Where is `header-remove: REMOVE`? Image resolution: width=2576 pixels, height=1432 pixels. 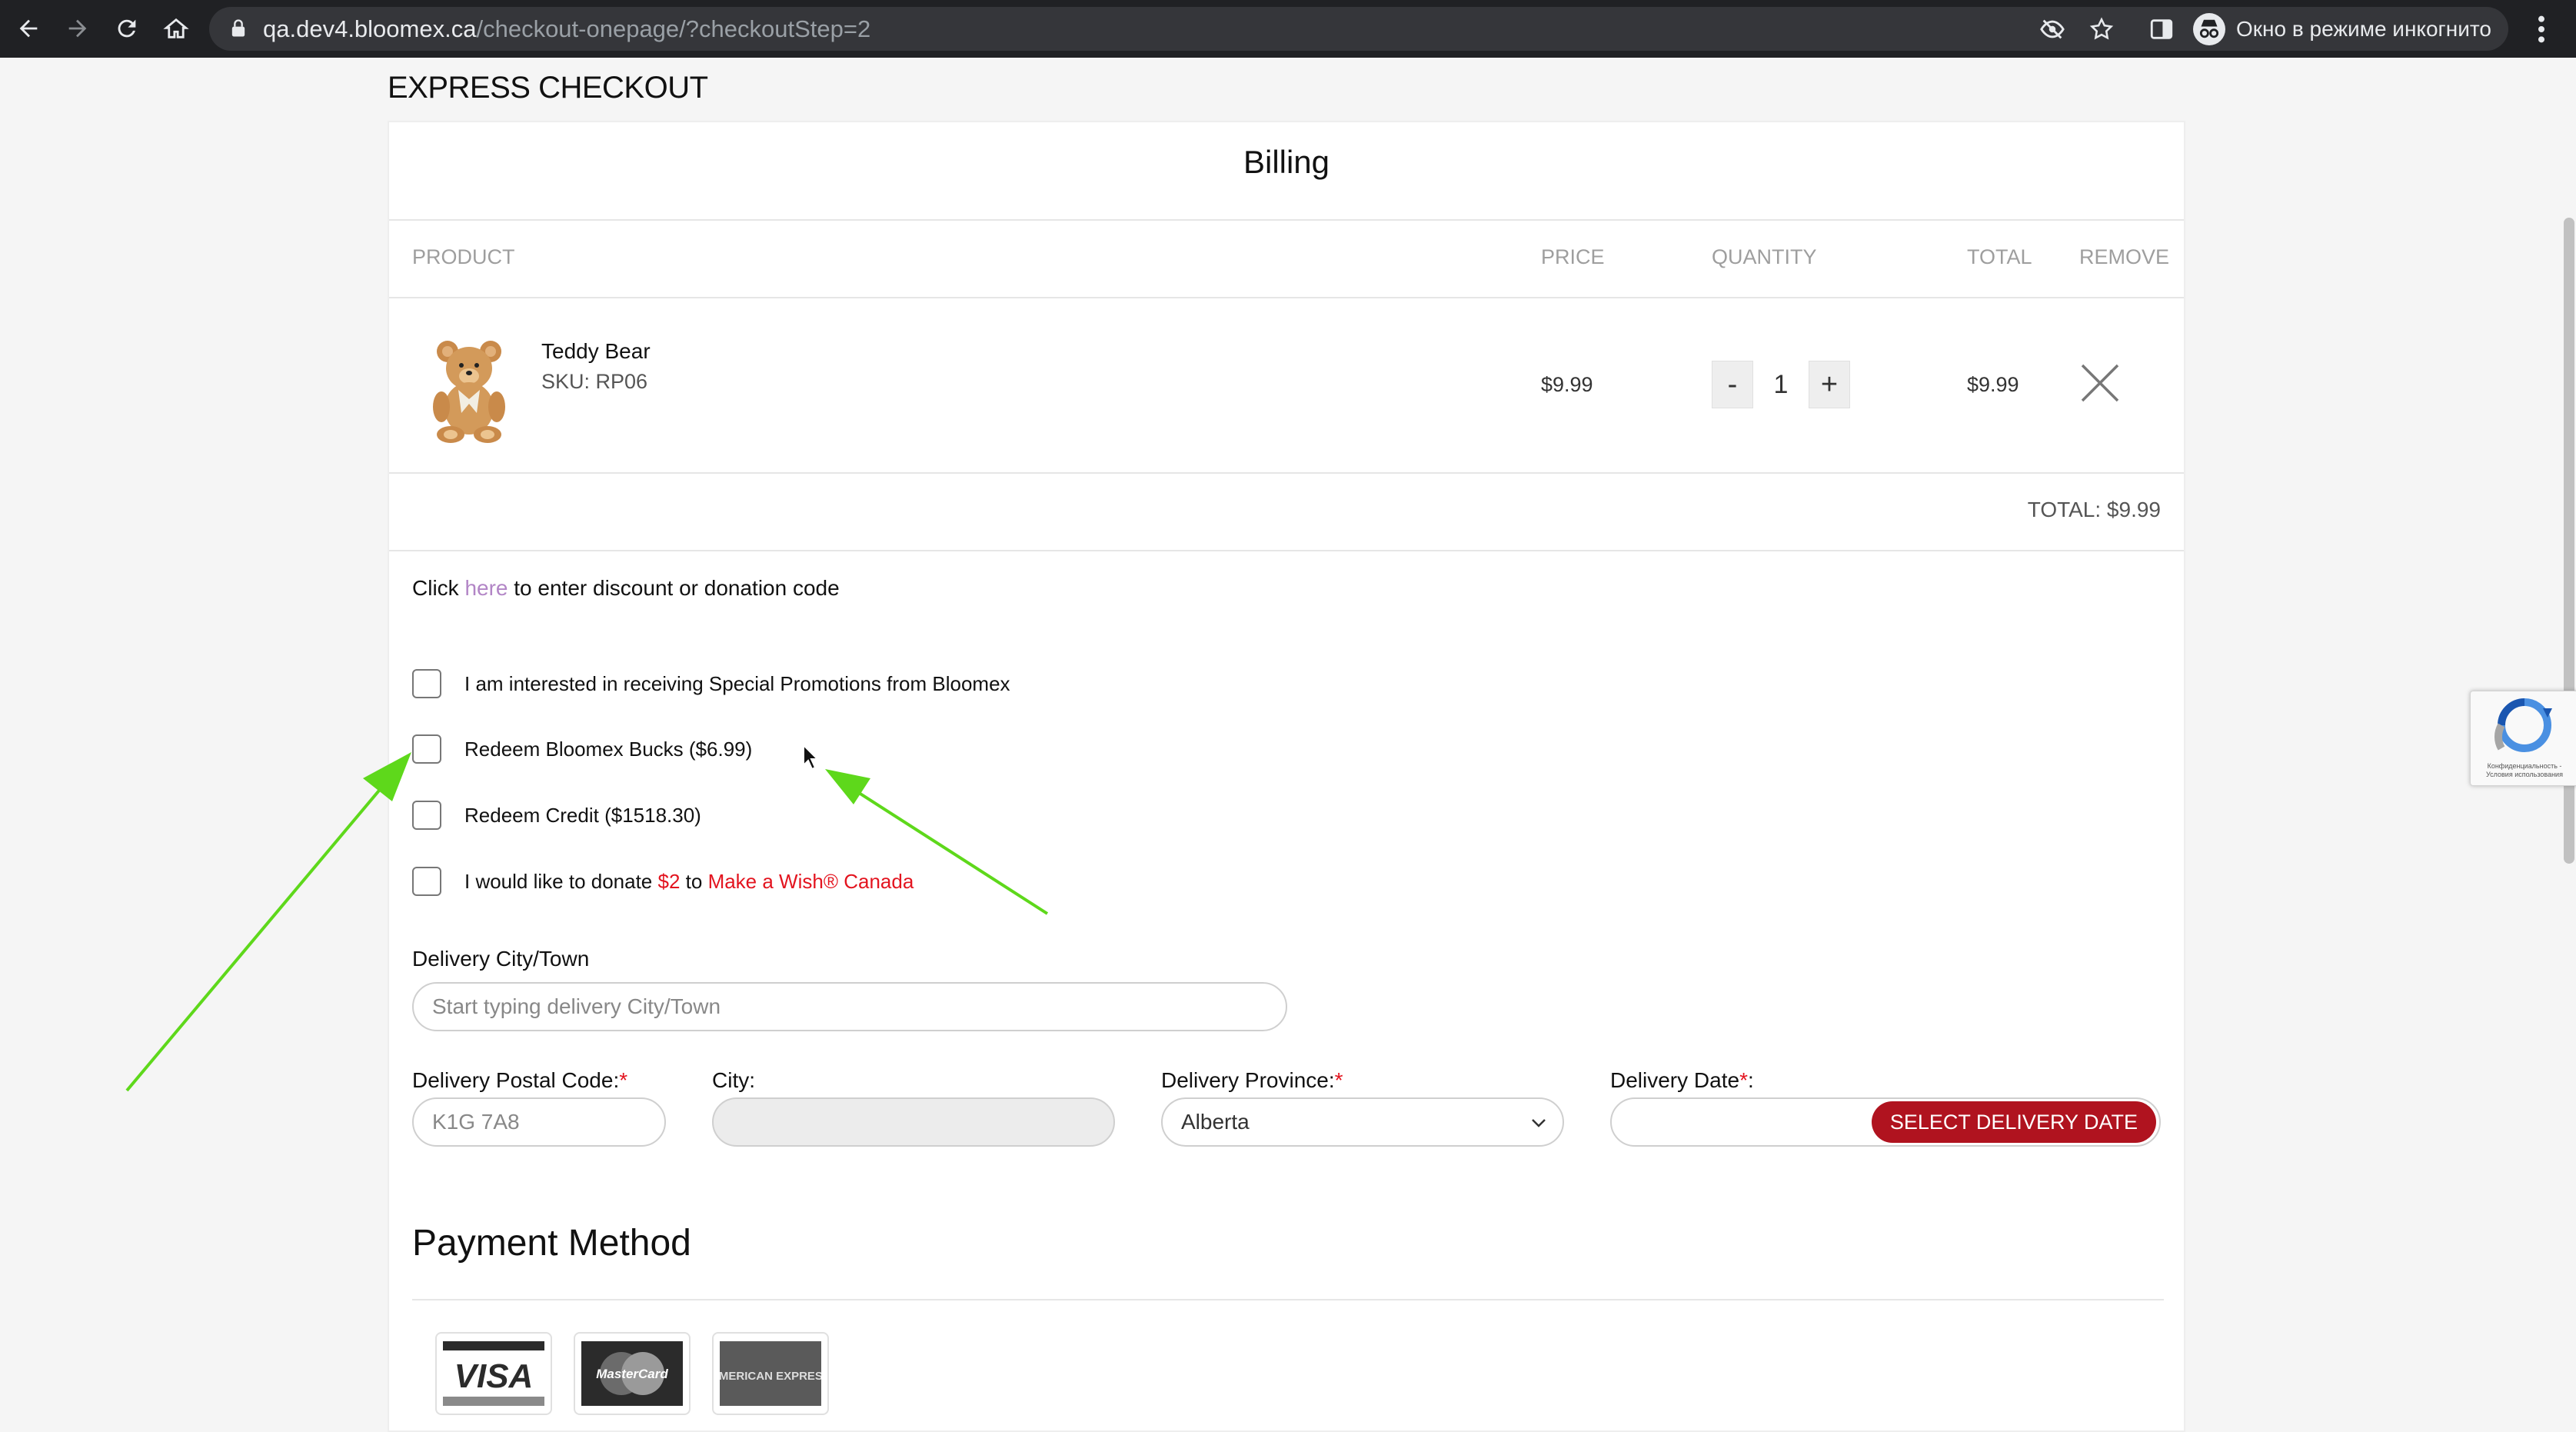 header-remove: REMOVE is located at coordinates (2124, 256).